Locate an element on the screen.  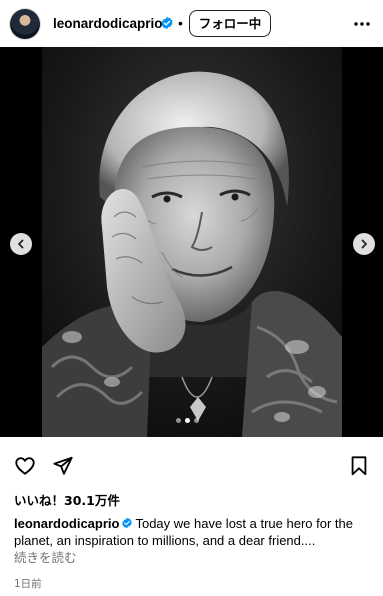
post-username: leonardodicaprio is located at coordinates (108, 24).